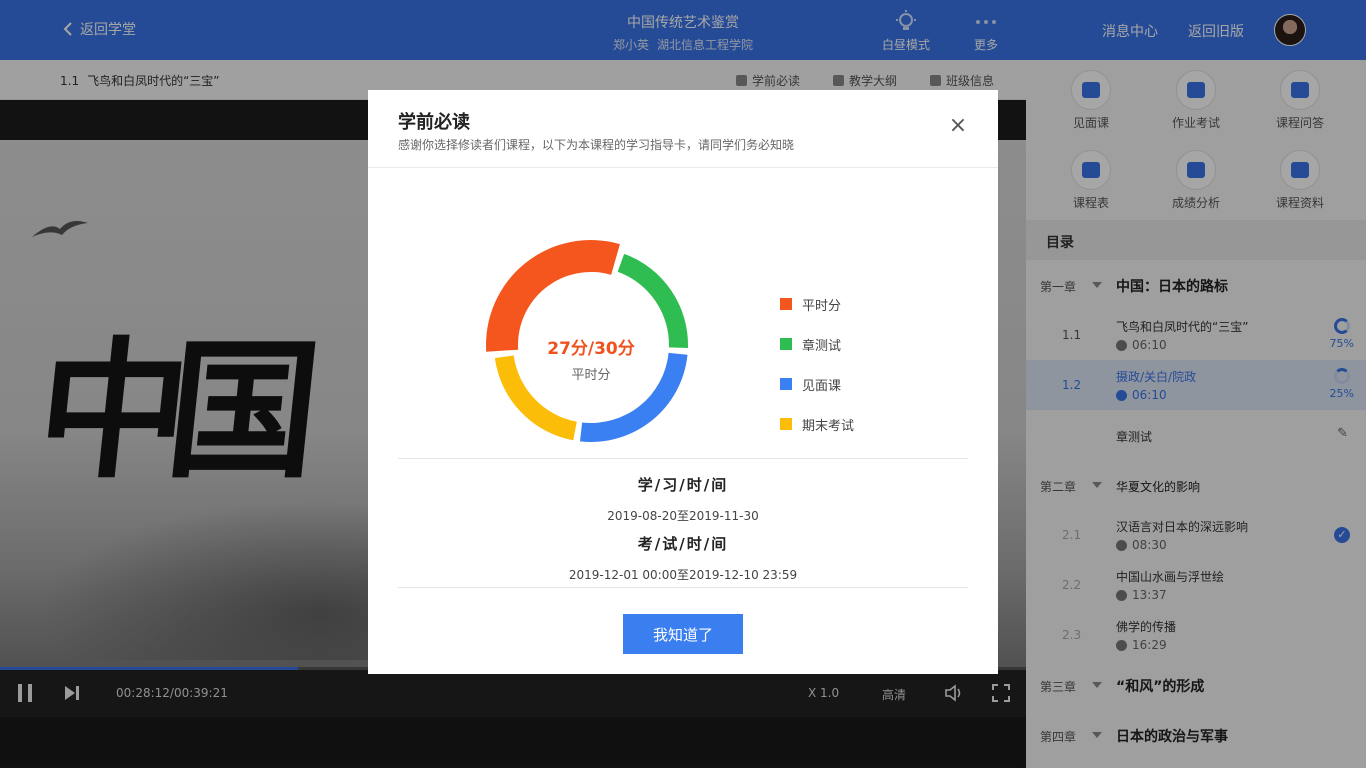 Image resolution: width=1366 pixels, height=768 pixels. I want to click on legend-item: 见面课, so click(817, 384).